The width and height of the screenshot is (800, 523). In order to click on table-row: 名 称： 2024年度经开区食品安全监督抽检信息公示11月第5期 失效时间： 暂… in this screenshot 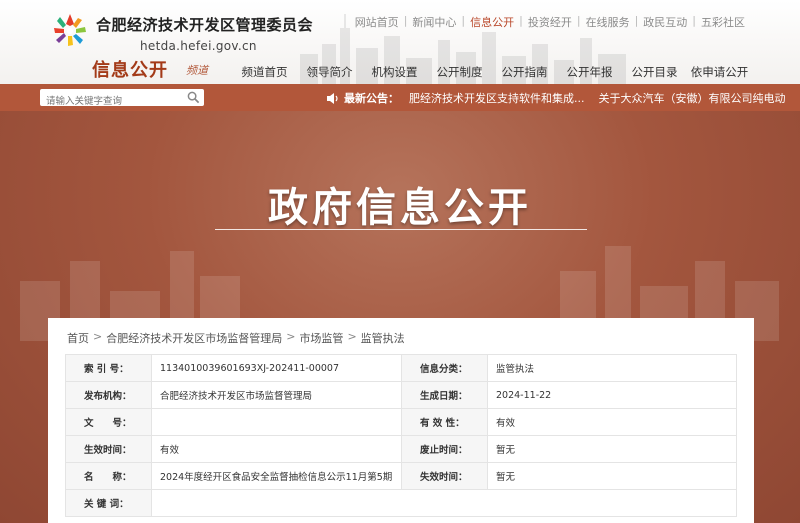, I will do `click(401, 476)`.